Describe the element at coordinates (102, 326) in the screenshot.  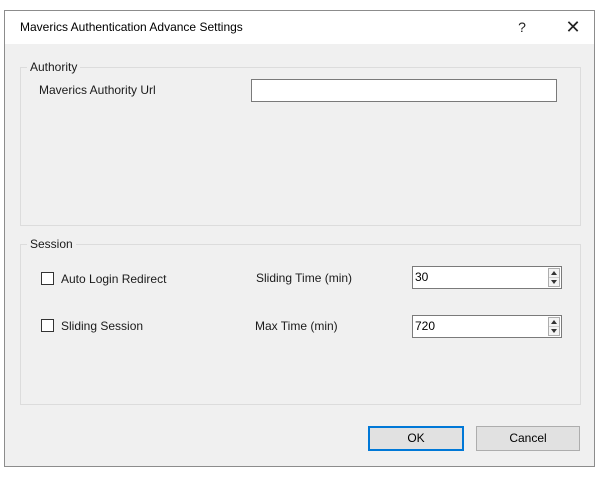
I see `sliding-session-label: Sliding Session` at that location.